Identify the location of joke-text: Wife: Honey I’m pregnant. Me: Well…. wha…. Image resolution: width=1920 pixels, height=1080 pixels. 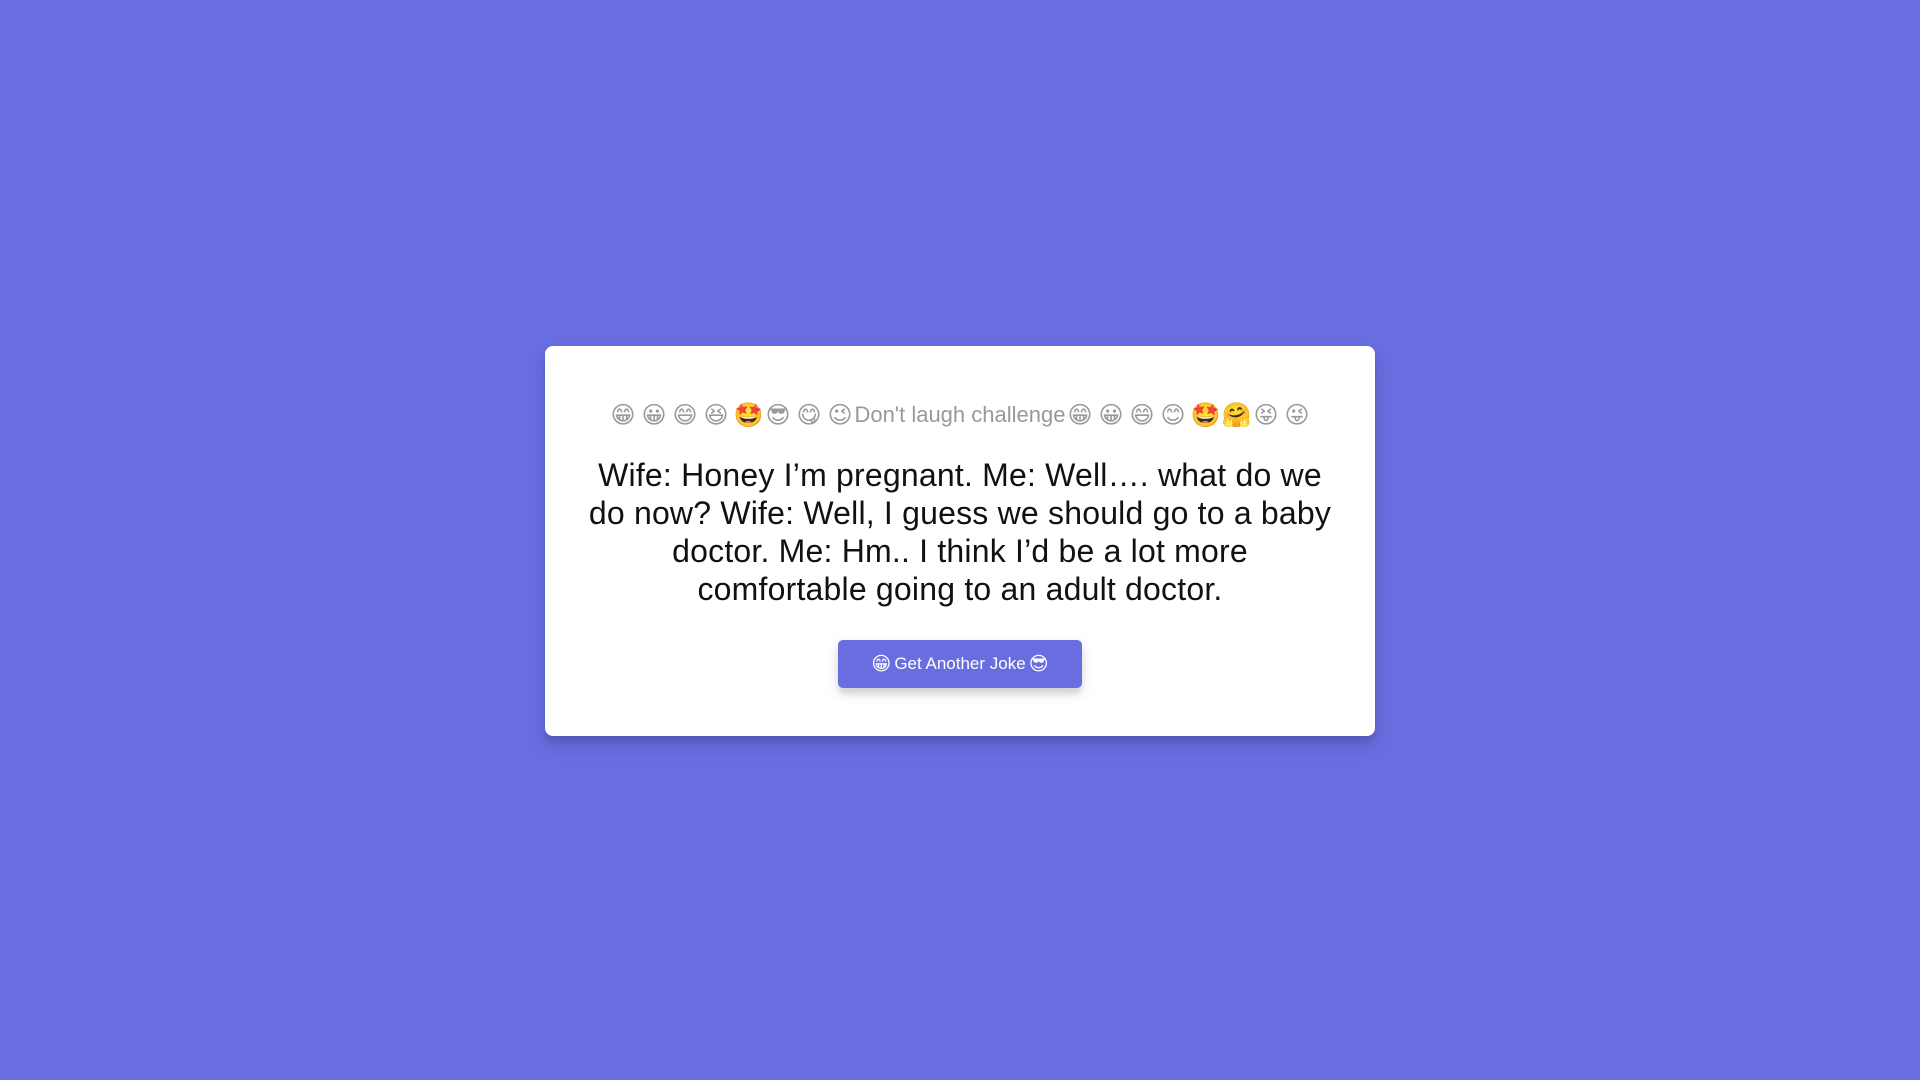
(960, 532).